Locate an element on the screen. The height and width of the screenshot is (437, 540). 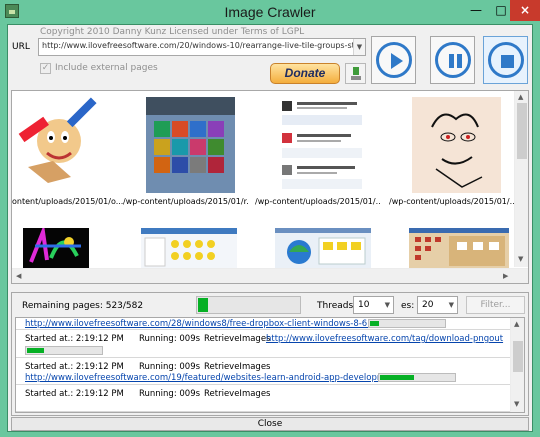
title-bar: Image Crawler — □ × is located at coordinates (270, 12).